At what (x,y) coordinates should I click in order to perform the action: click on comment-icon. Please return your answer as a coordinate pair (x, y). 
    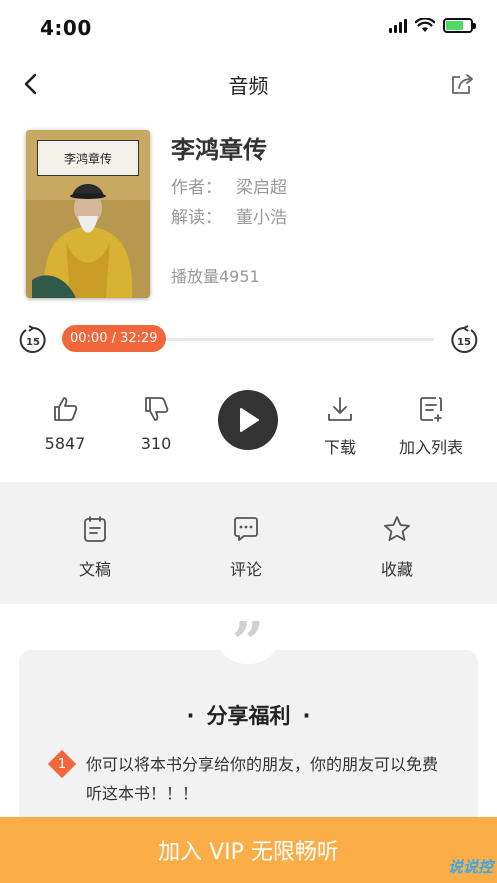
    Looking at the image, I should click on (246, 529).